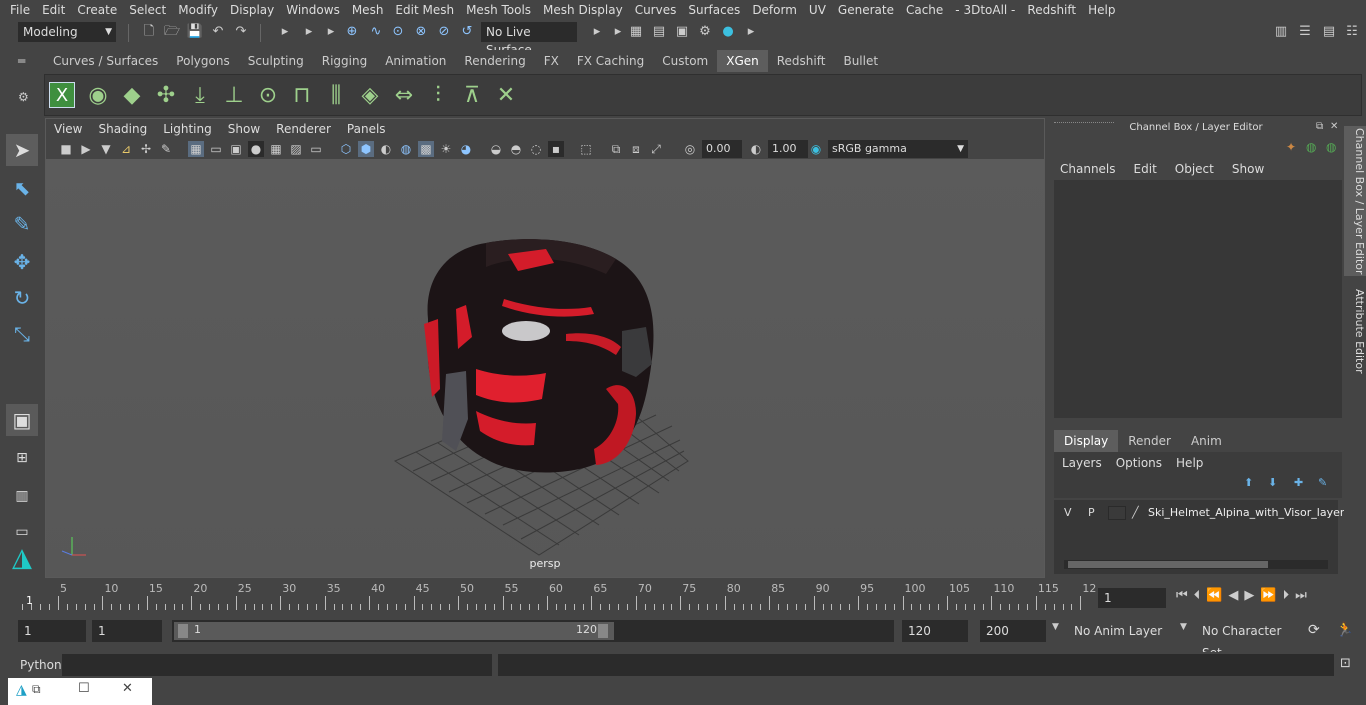  Describe the element at coordinates (316, 149) in the screenshot. I see `safe-title-icon: ▭` at that location.